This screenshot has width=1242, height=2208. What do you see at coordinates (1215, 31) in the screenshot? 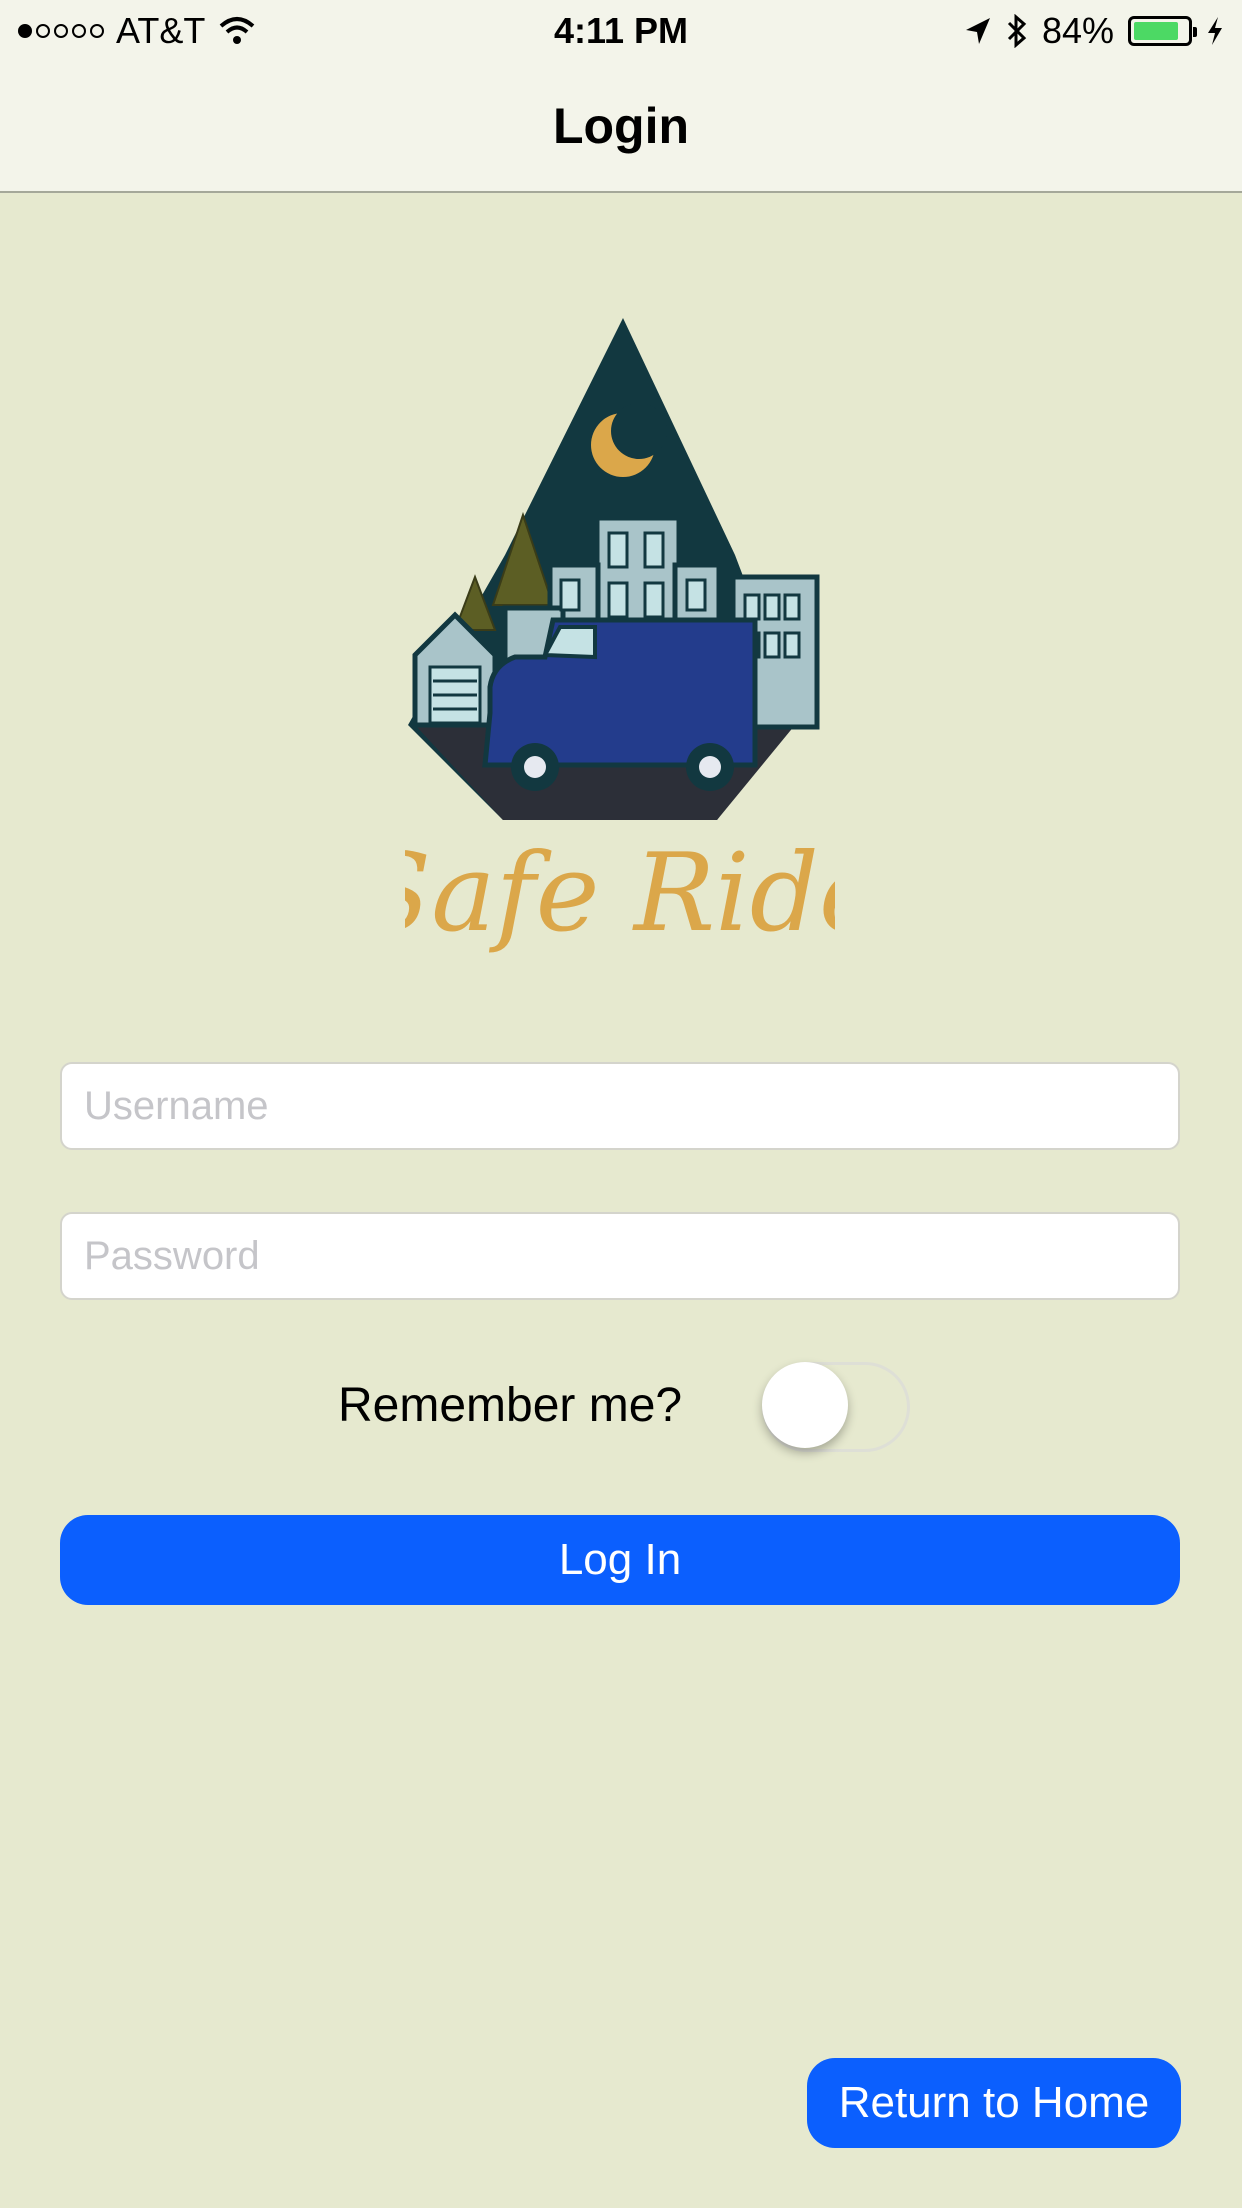
I see `charging-icon` at bounding box center [1215, 31].